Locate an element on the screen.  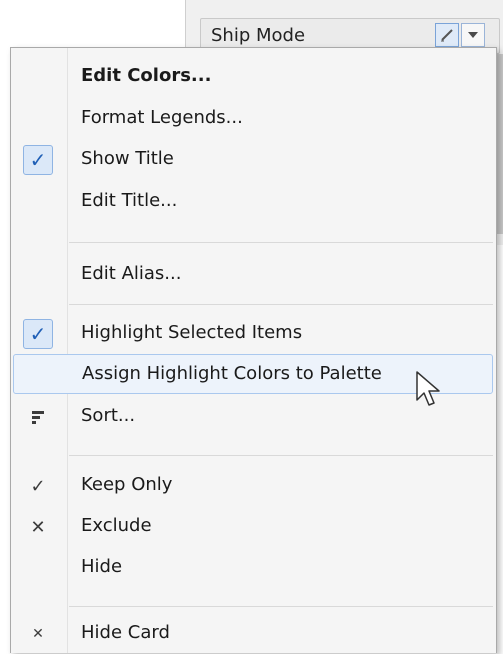
small-x-icon: ✕ is located at coordinates (38, 634).